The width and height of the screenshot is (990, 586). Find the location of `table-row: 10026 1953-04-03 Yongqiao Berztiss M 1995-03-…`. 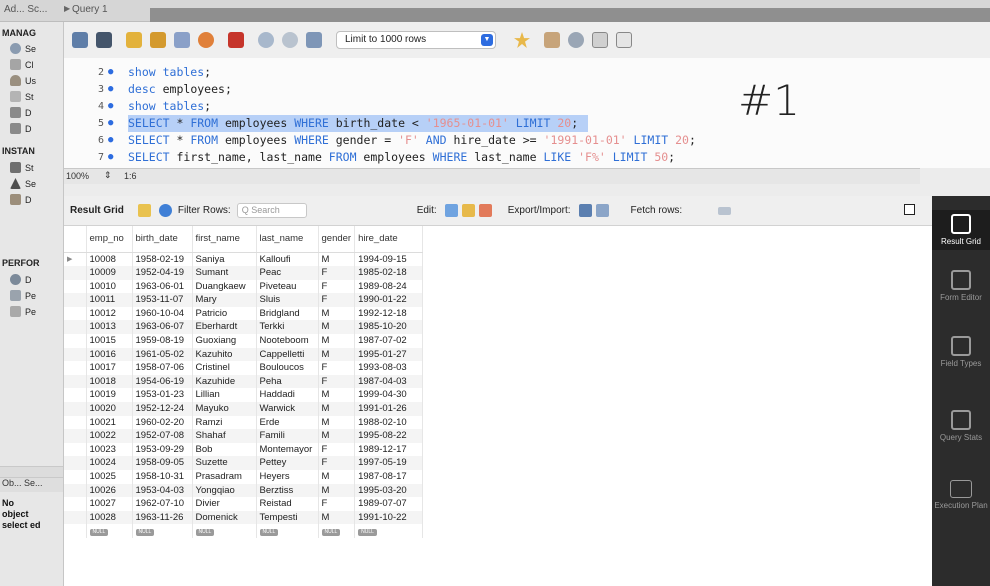

table-row: 10026 1953-04-03 Yongqiao Berztiss M 1995-03-… is located at coordinates (244, 490).